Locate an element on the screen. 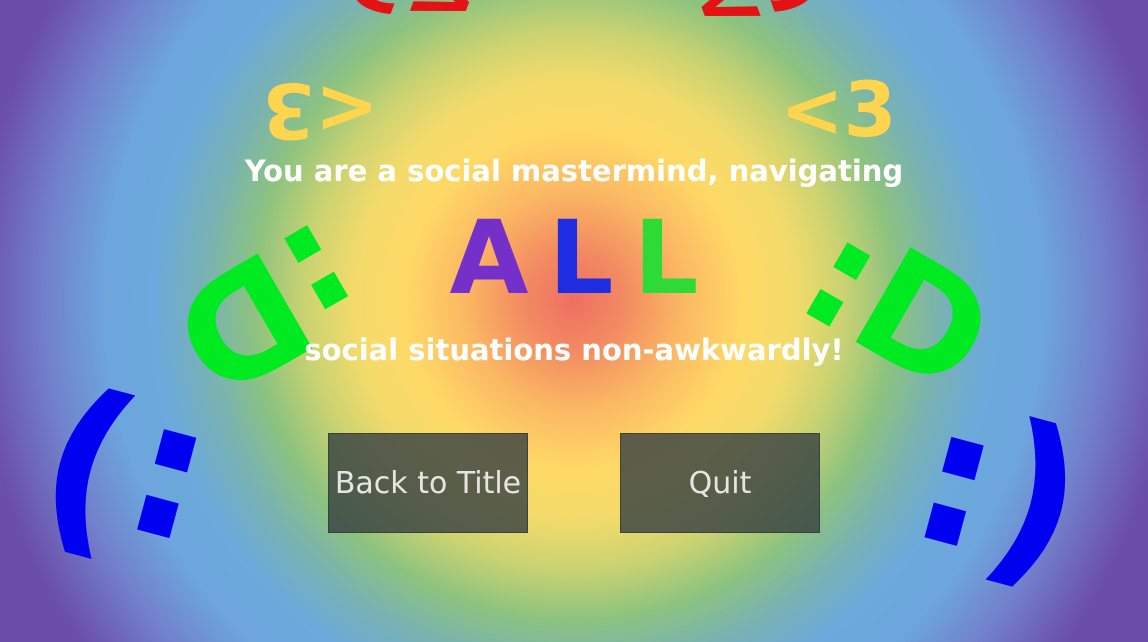  quit-button: Quit is located at coordinates (720, 483).